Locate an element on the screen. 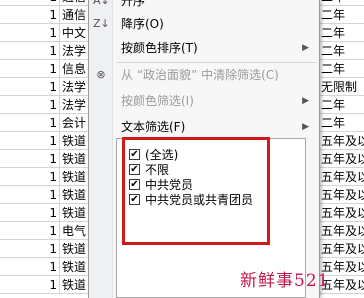 This screenshot has height=298, width=364. menu-item-clear-filter: ⊗ 从 “政治面貌” 中清除筛选(C) is located at coordinates (205, 75).